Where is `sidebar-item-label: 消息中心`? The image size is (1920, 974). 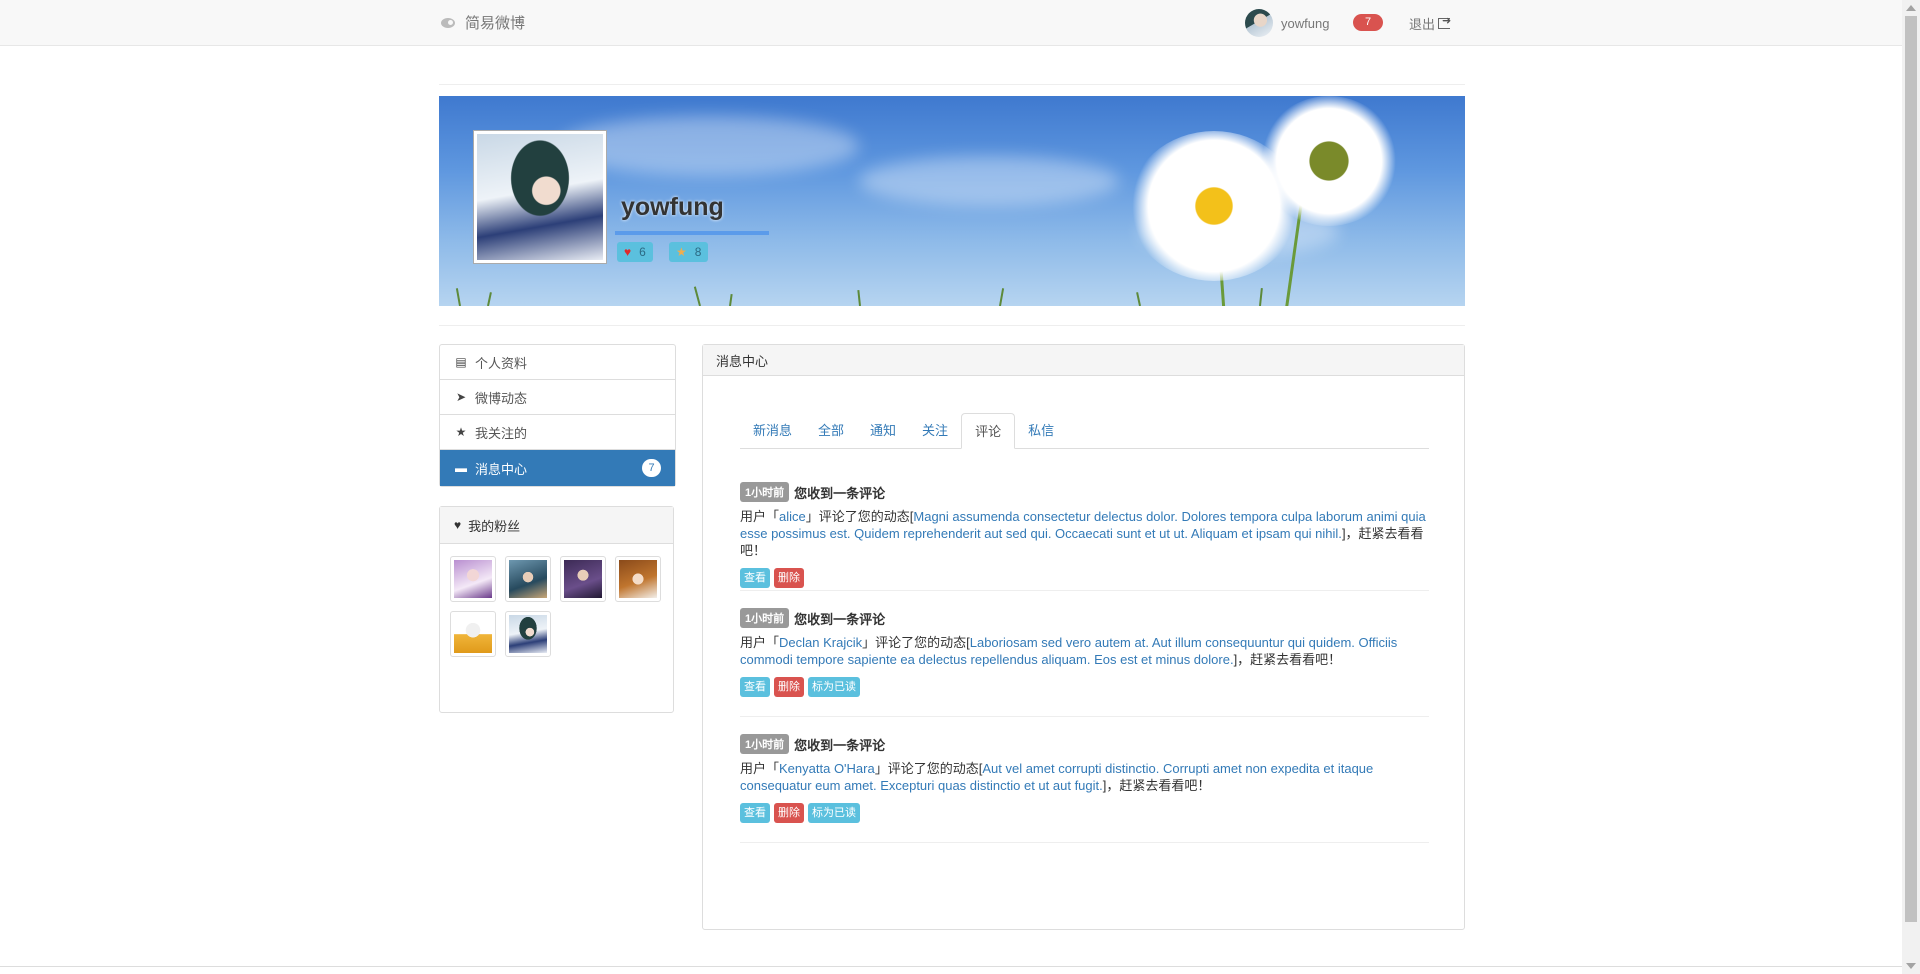
sidebar-item-label: 消息中心 is located at coordinates (501, 469).